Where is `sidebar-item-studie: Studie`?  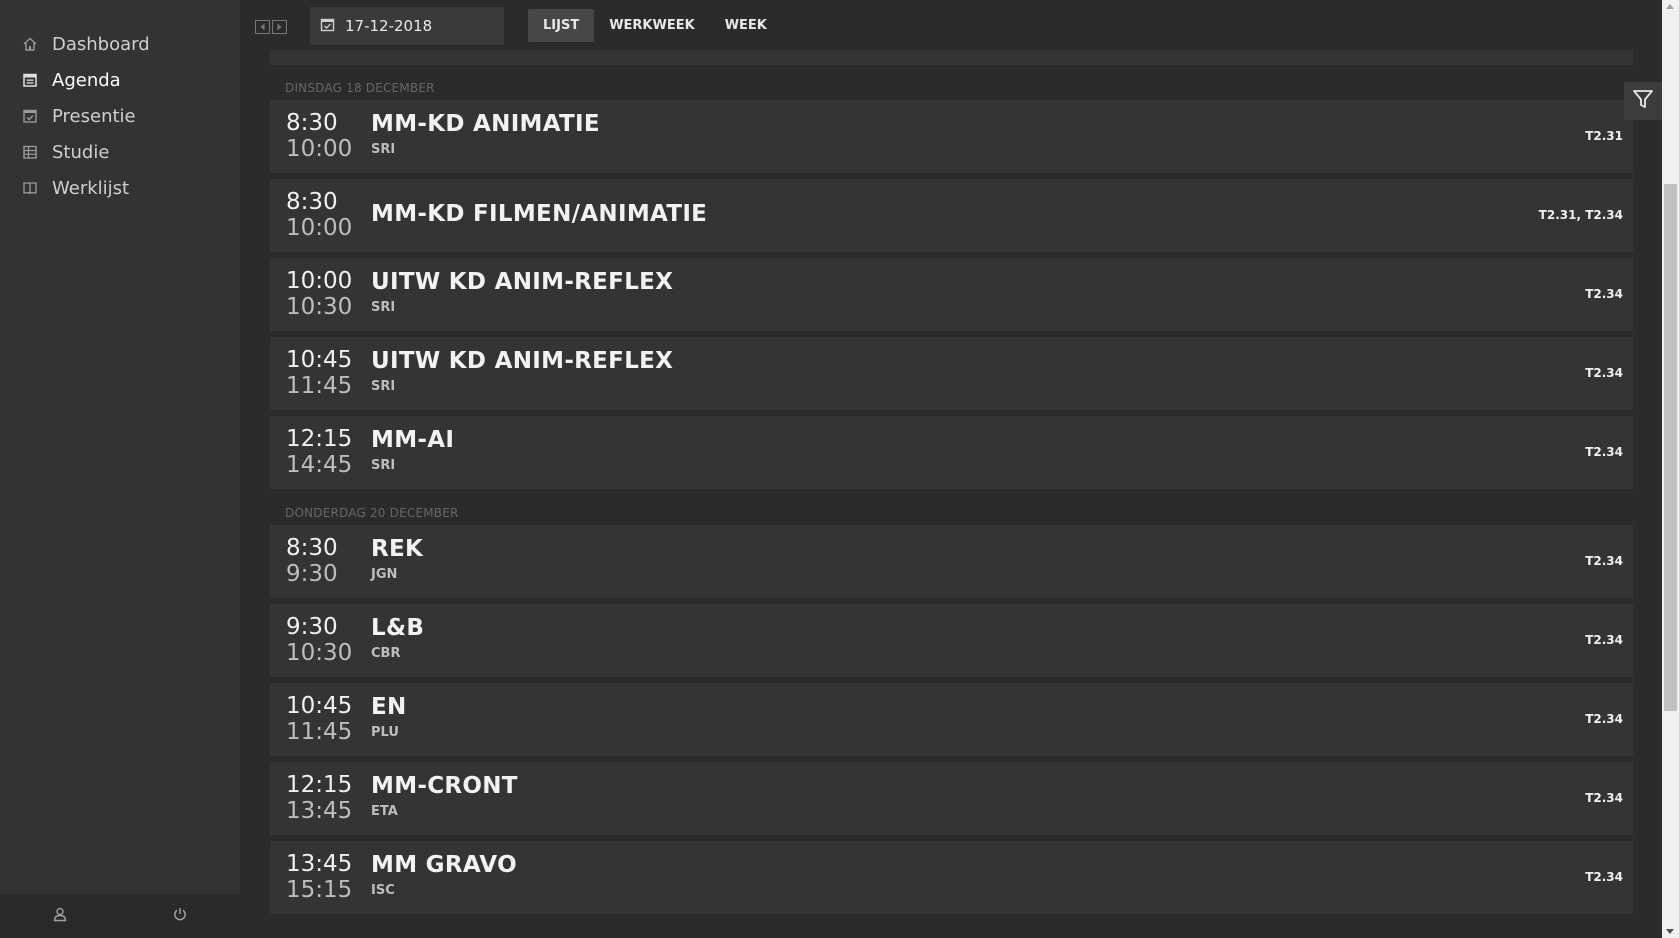
sidebar-item-studie: Studie is located at coordinates (120, 152).